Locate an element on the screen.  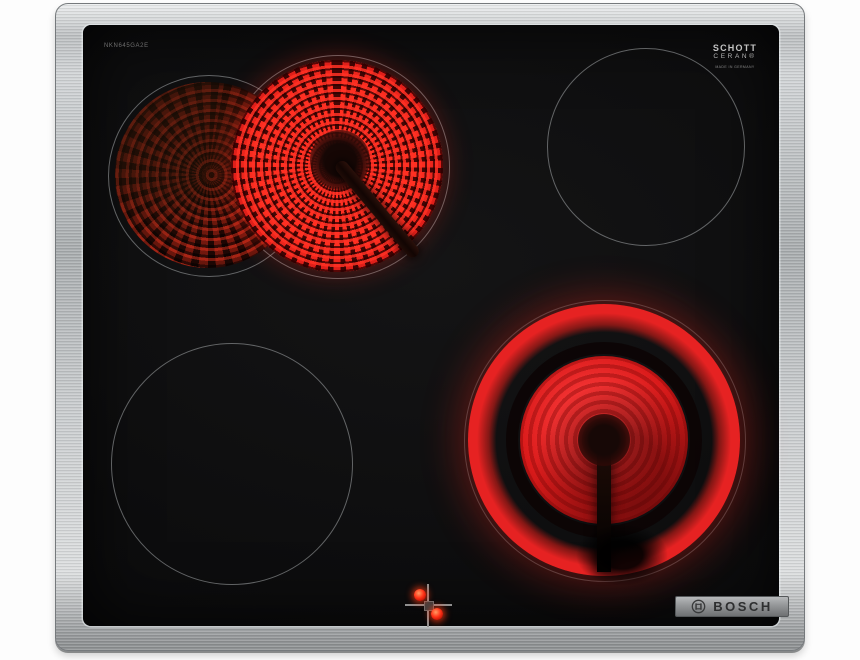
schott-wordmark: SCHOTT is located at coordinates (735, 48).